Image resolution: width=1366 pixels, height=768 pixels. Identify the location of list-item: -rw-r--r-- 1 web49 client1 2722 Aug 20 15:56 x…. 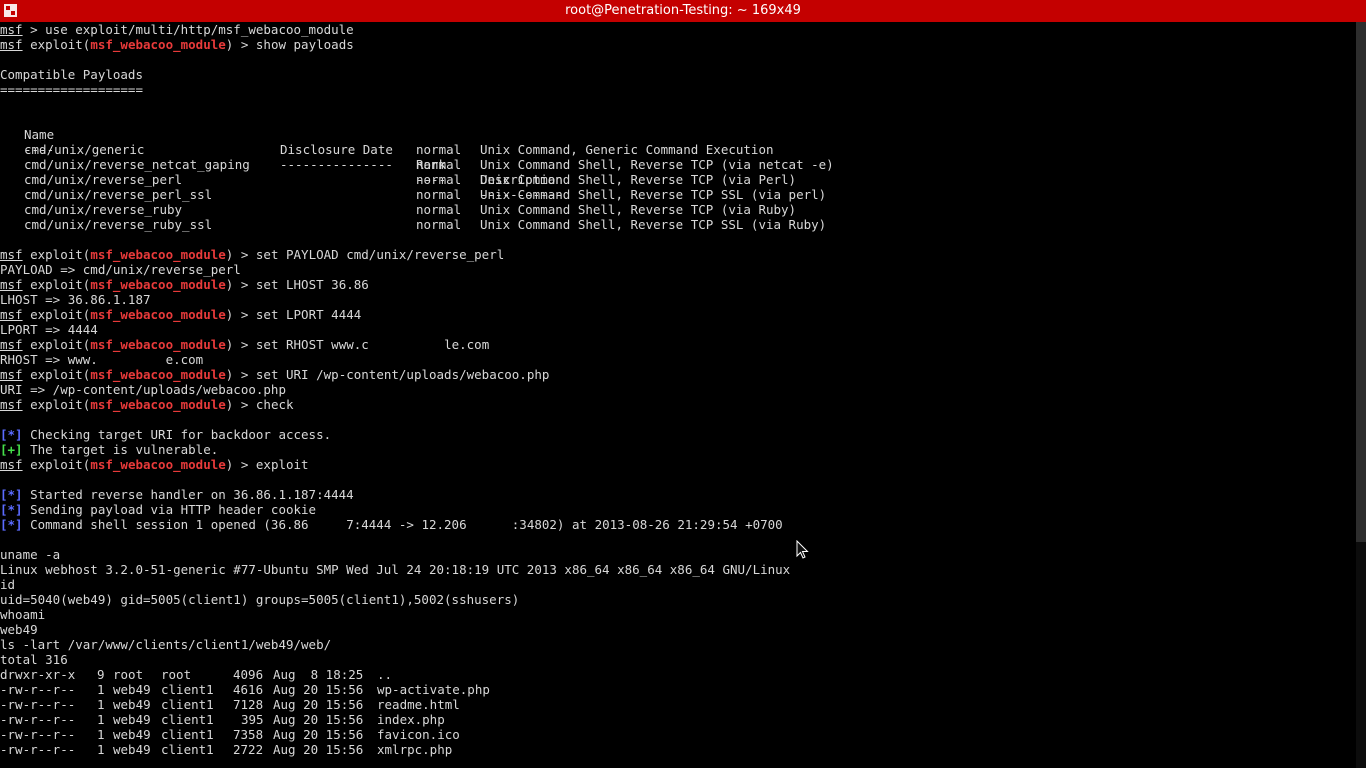
(678, 749).